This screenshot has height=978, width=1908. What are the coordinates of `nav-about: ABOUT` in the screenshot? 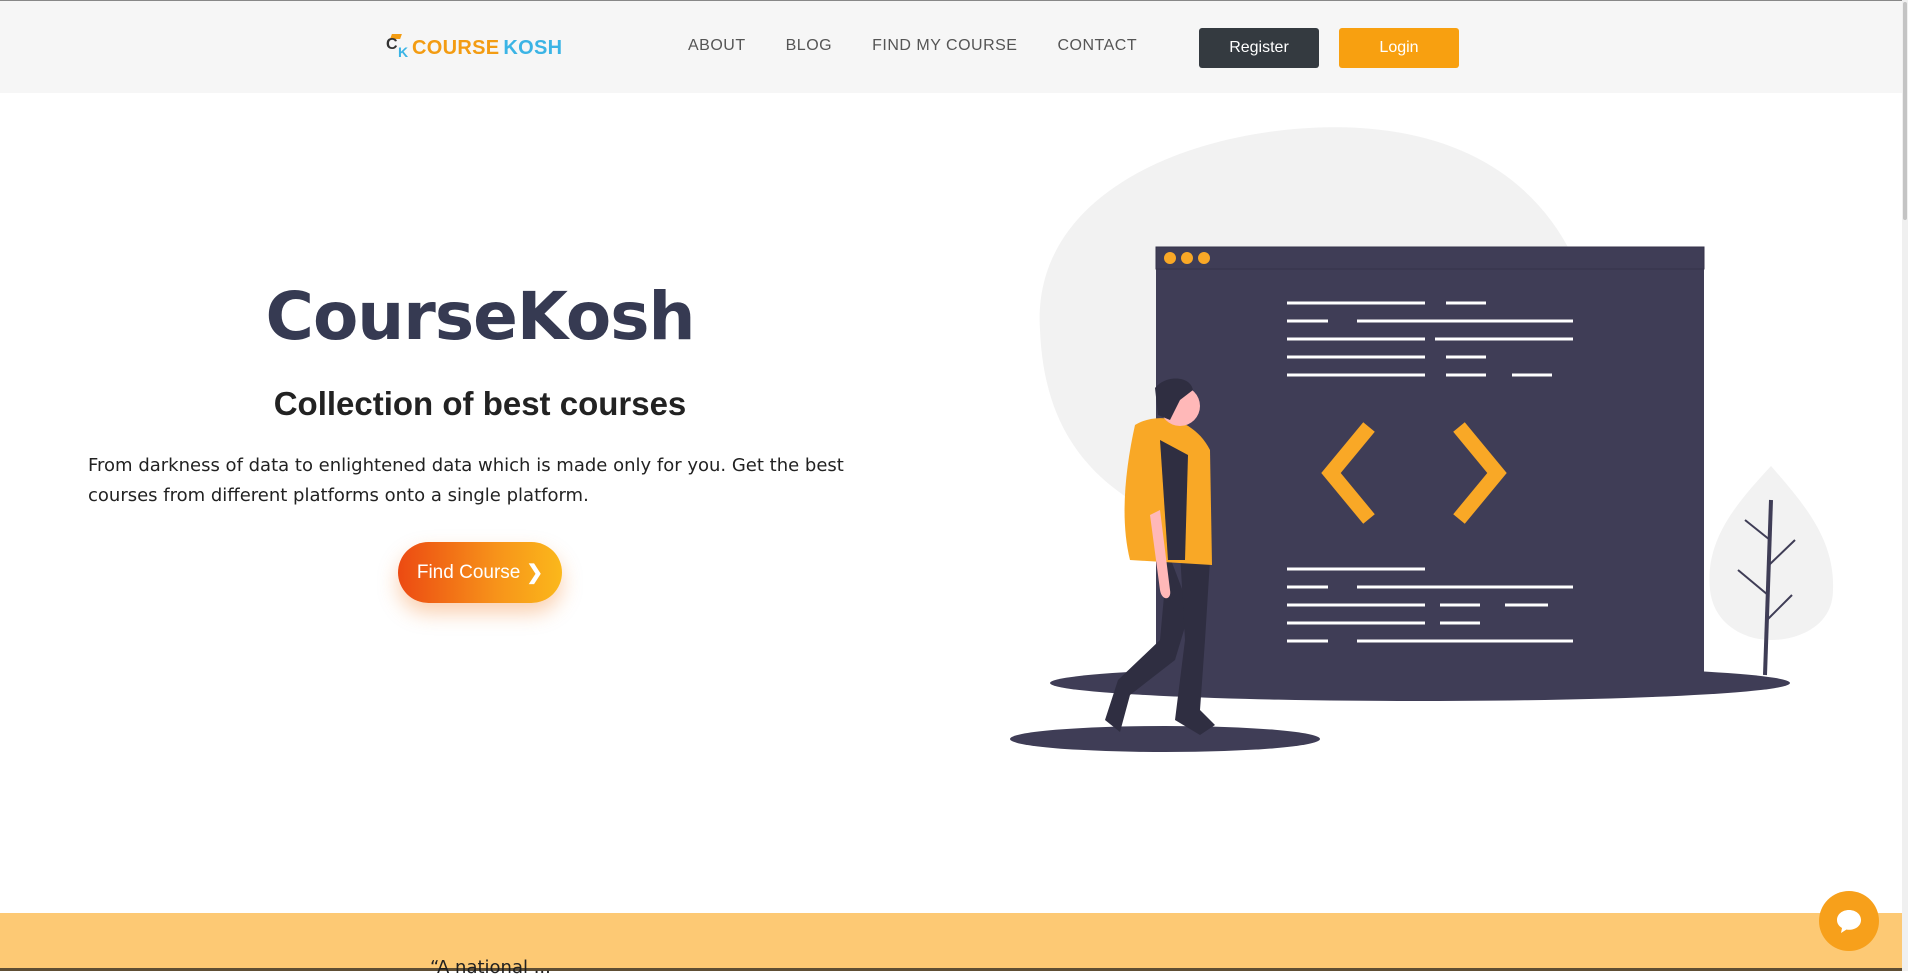 It's located at (717, 46).